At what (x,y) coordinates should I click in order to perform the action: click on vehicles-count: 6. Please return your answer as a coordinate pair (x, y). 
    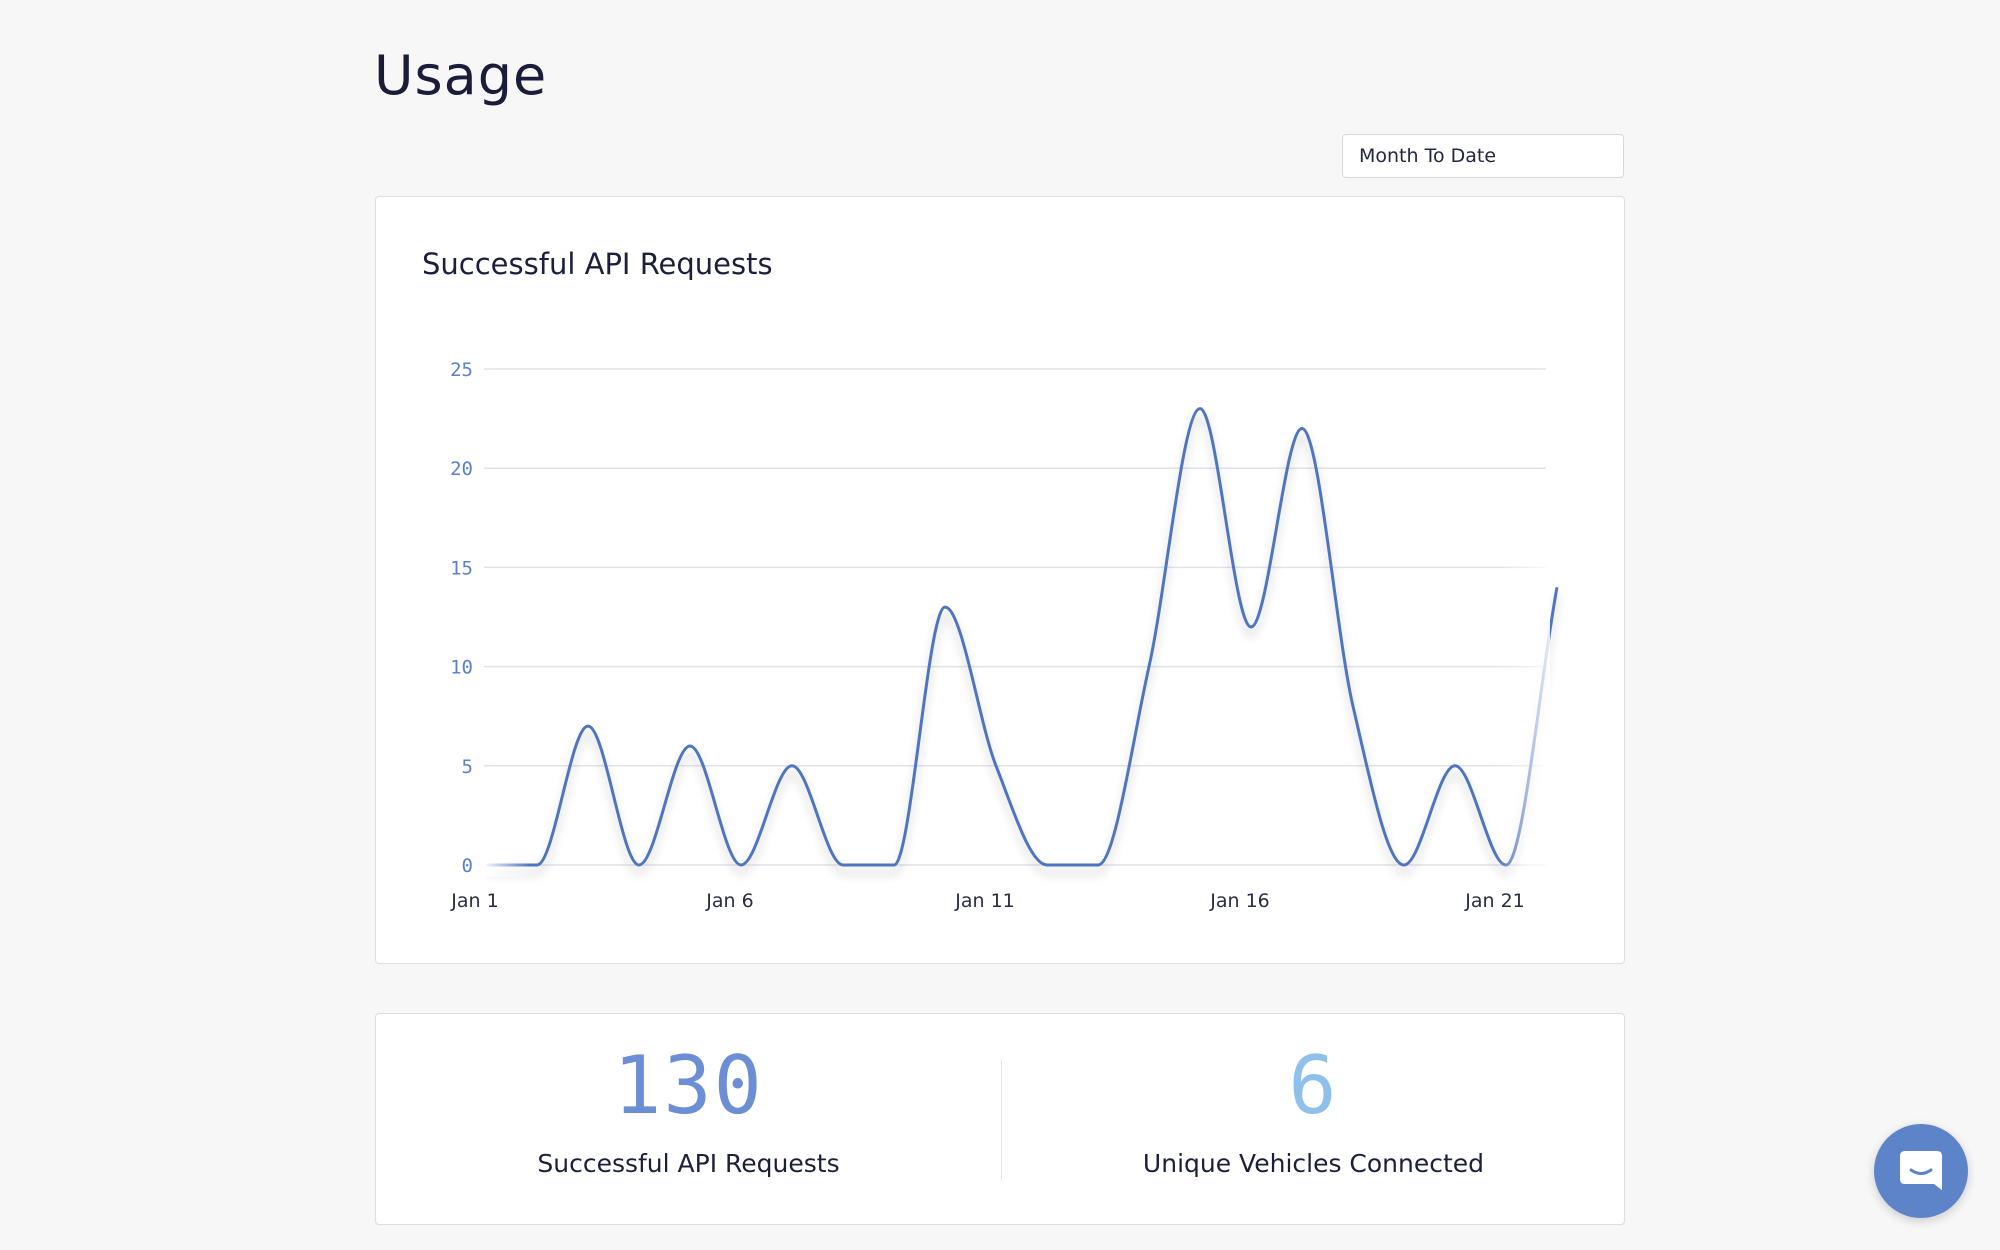
    Looking at the image, I should click on (1313, 1085).